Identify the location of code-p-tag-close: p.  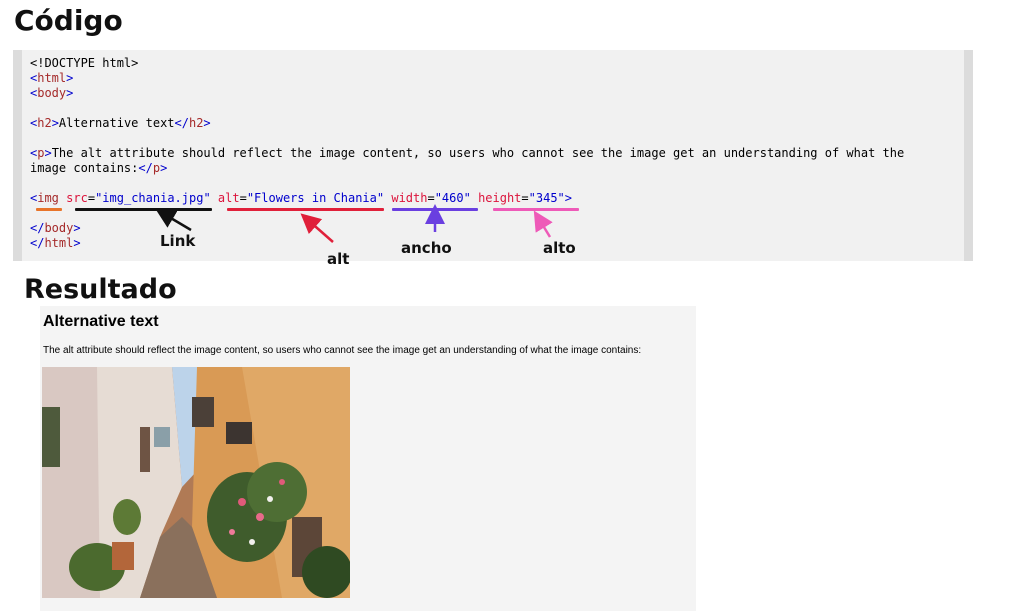
(156, 168).